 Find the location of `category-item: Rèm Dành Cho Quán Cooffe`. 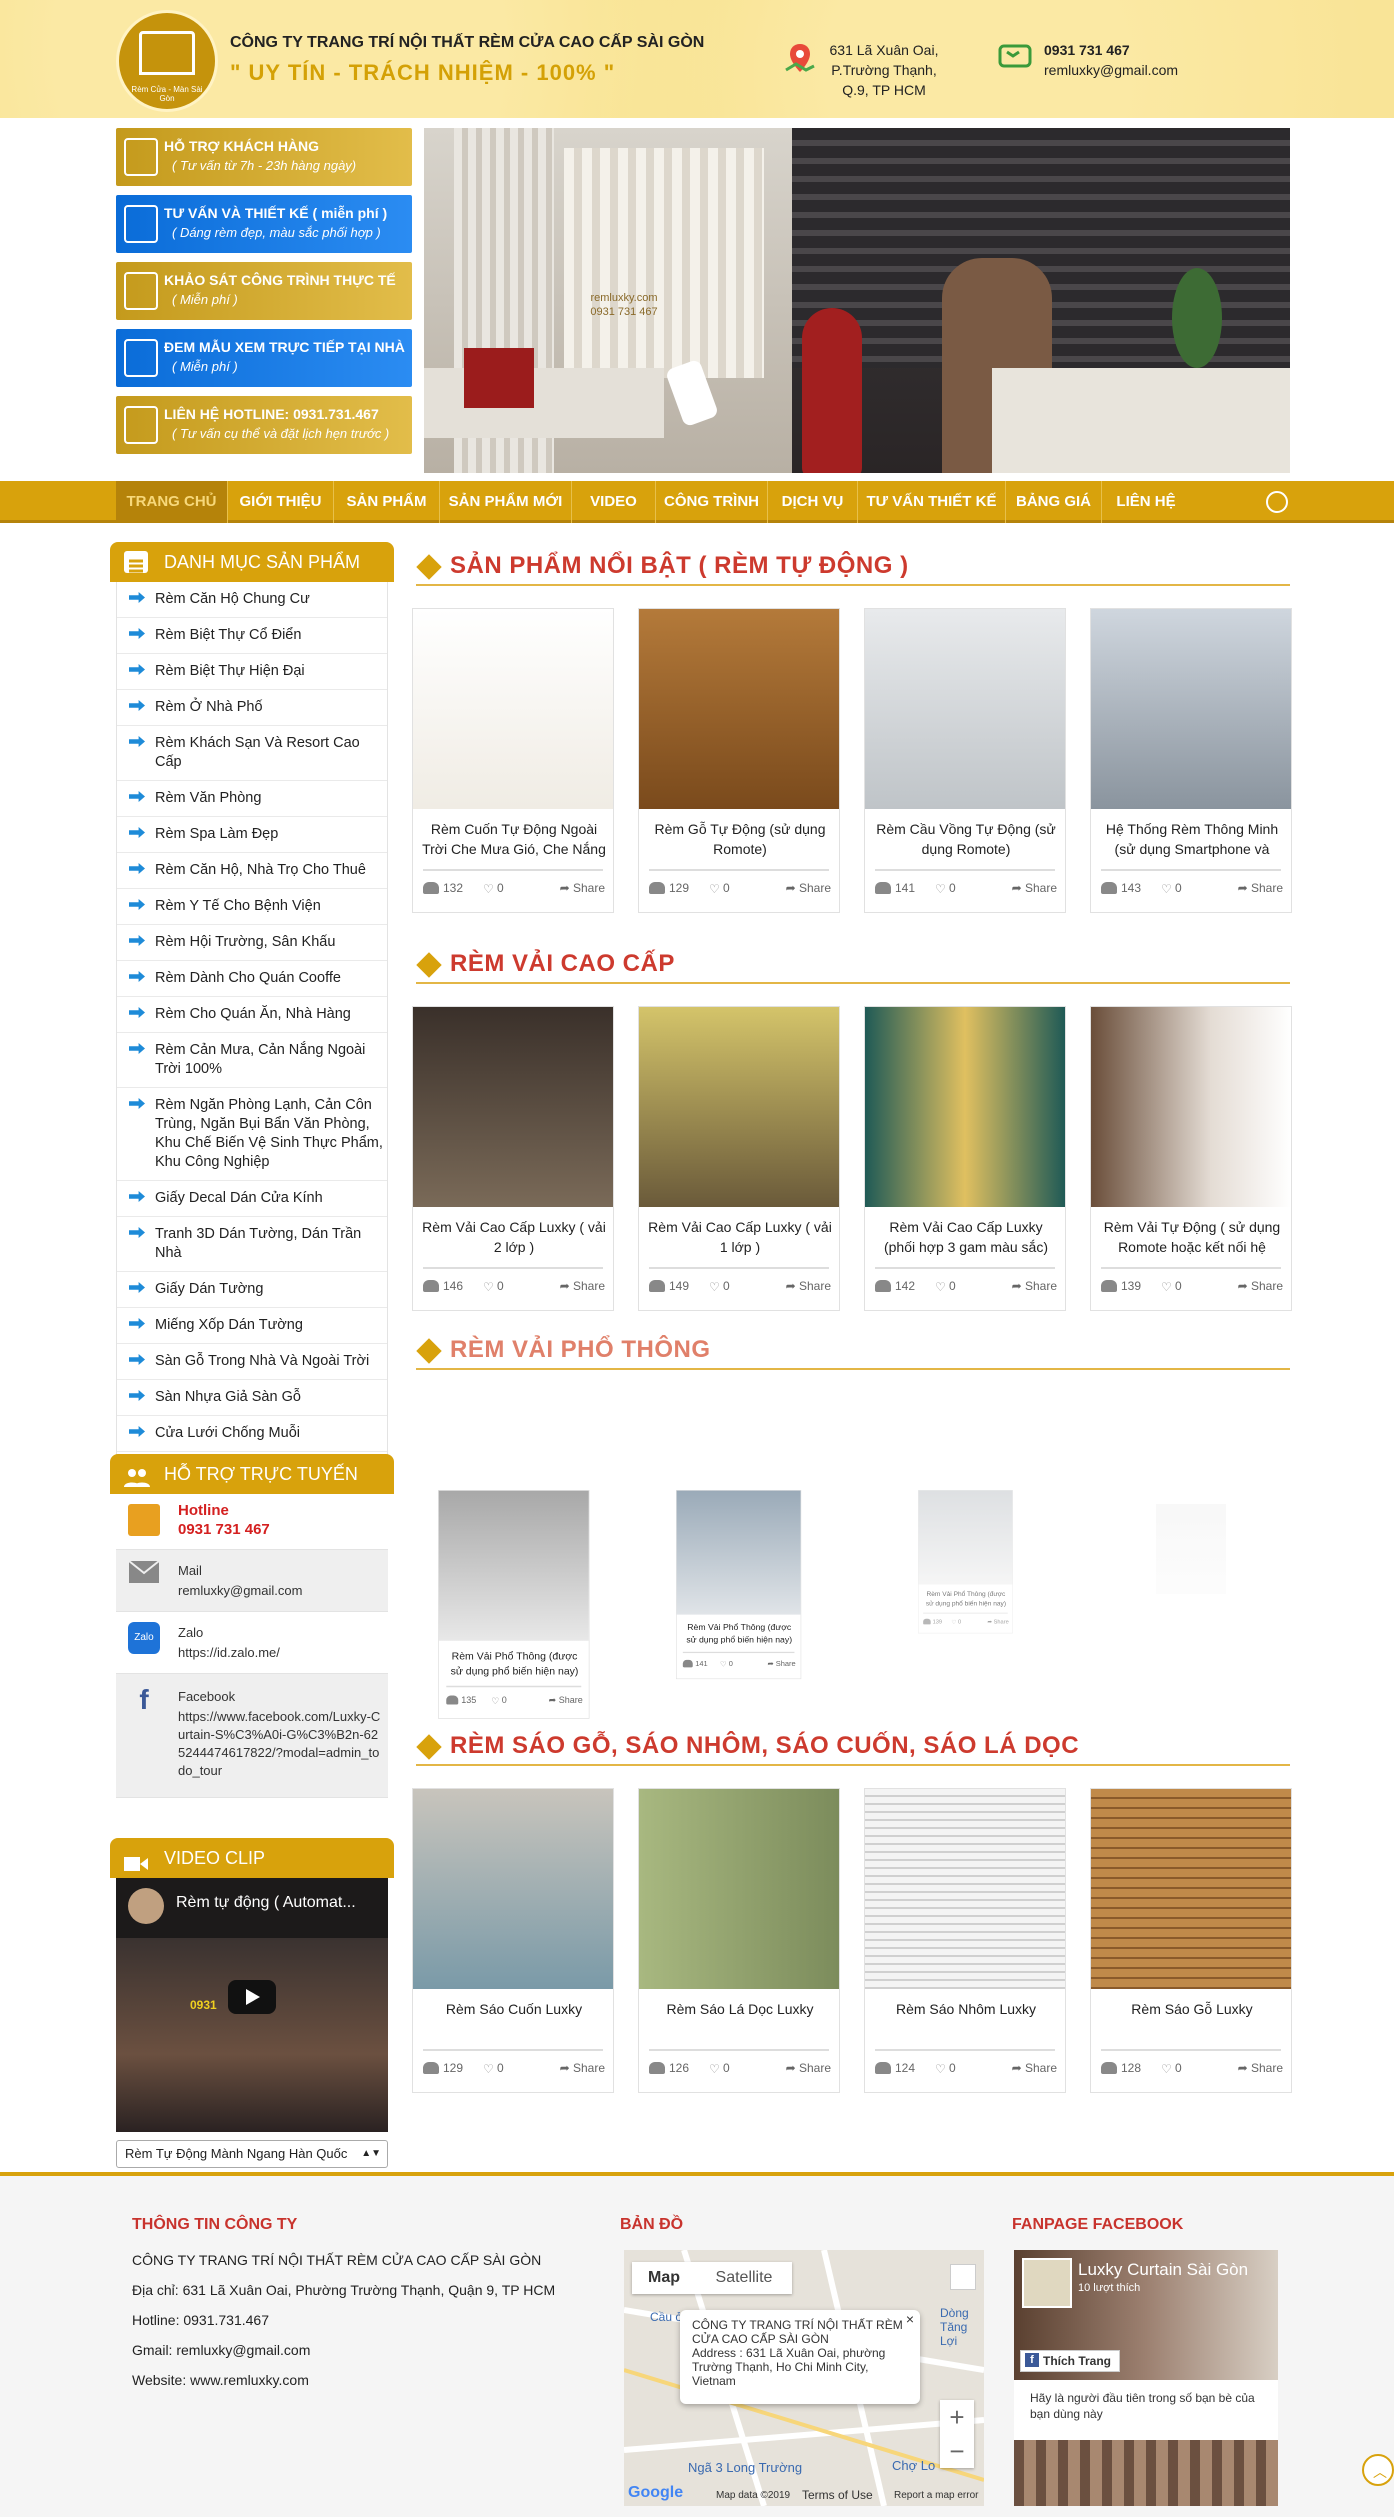

category-item: Rèm Dành Cho Quán Cooffe is located at coordinates (252, 979).